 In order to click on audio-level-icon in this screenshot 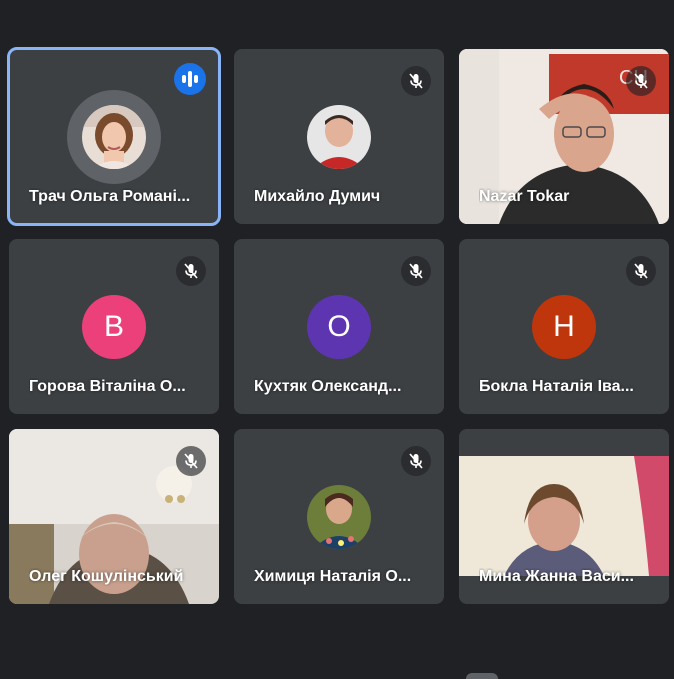, I will do `click(190, 79)`.